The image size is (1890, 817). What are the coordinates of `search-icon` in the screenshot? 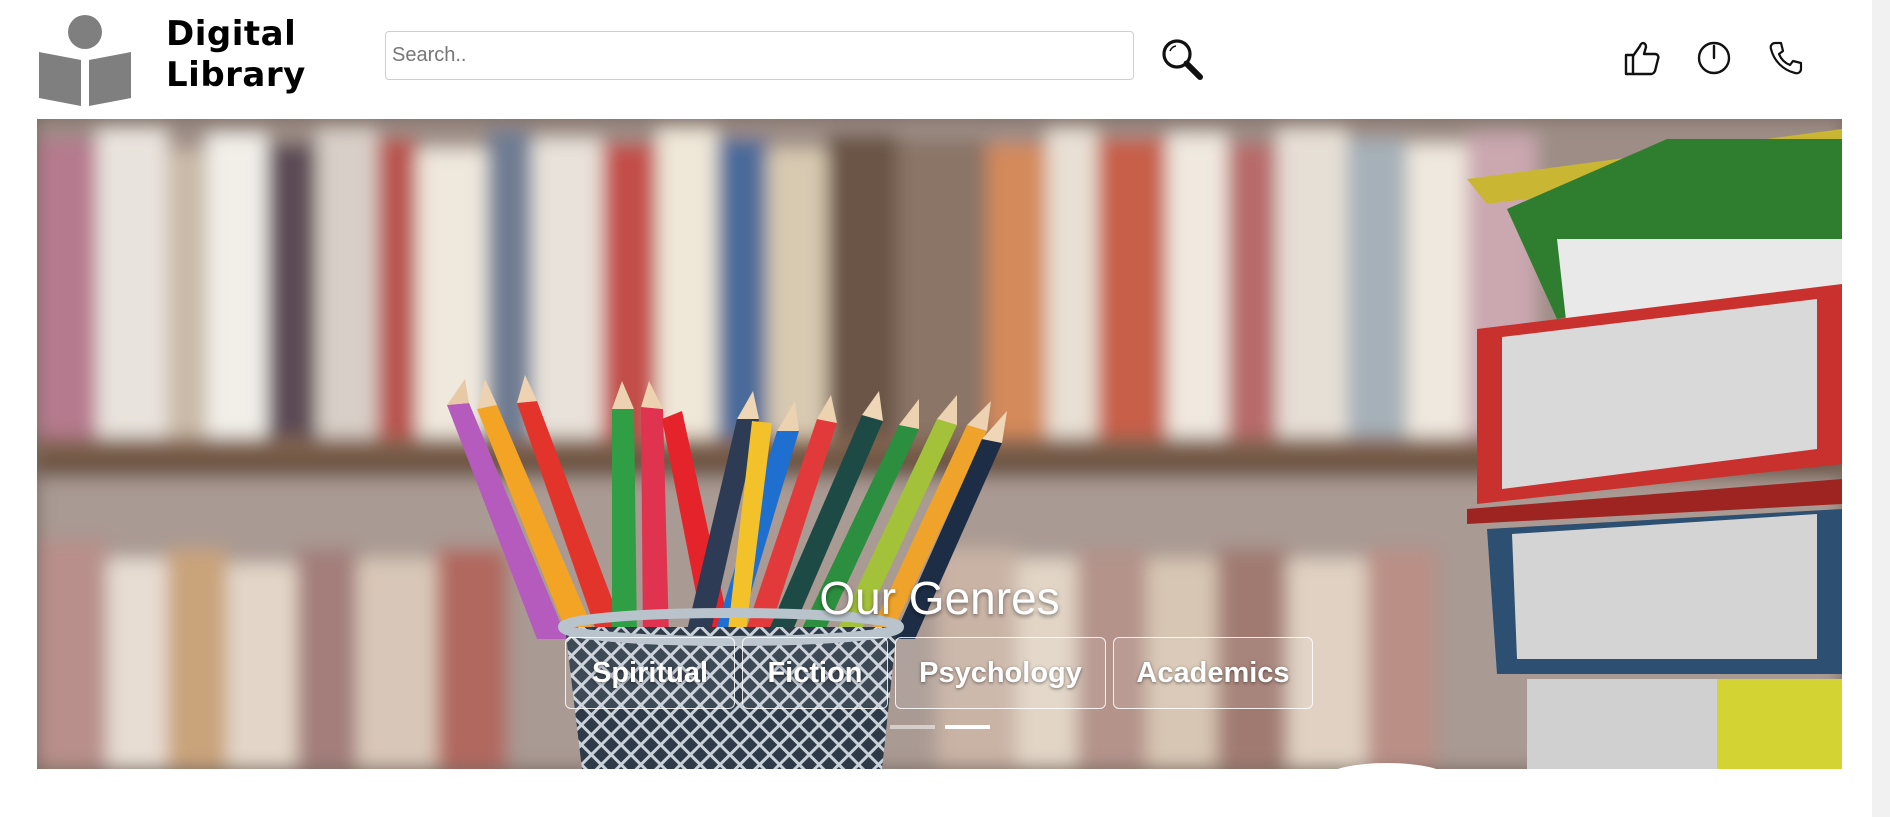 It's located at (1182, 59).